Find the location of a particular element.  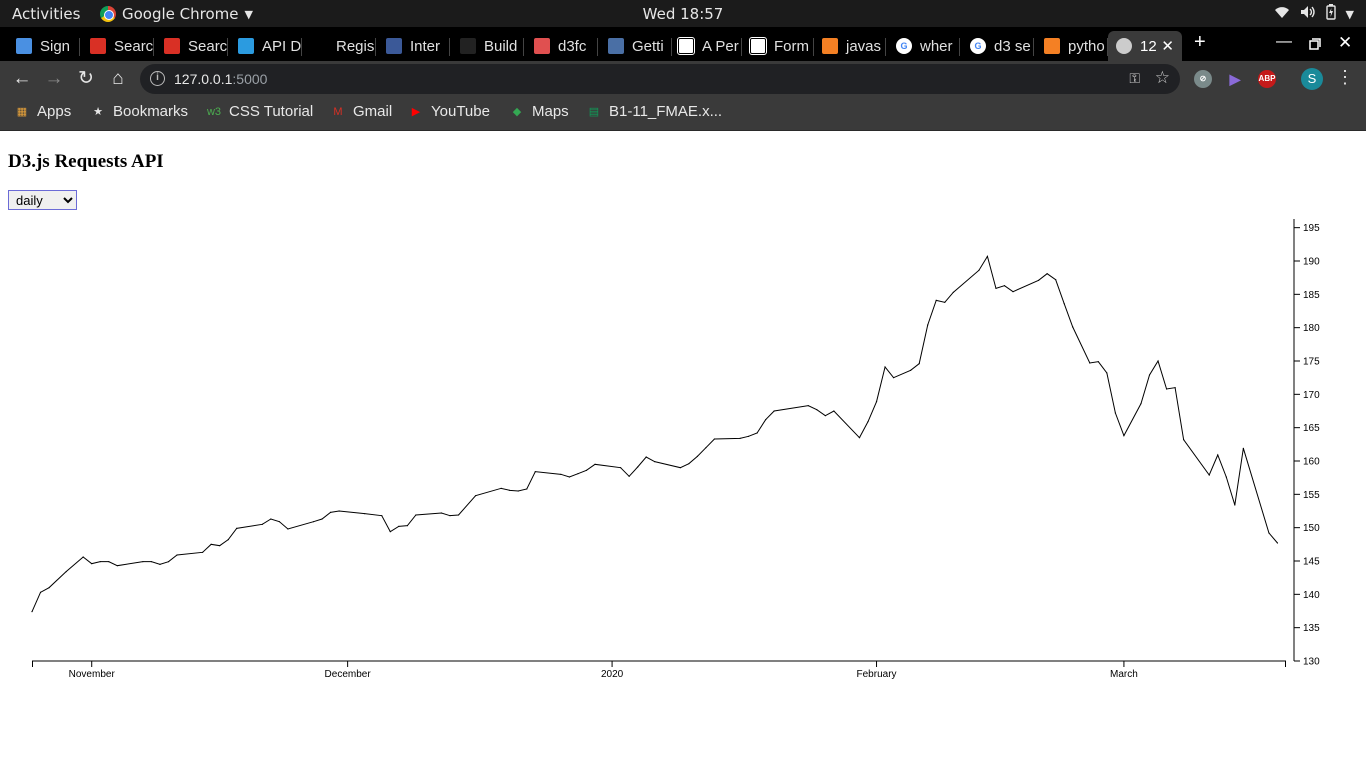

browser-tab: Regis is located at coordinates (340, 46).